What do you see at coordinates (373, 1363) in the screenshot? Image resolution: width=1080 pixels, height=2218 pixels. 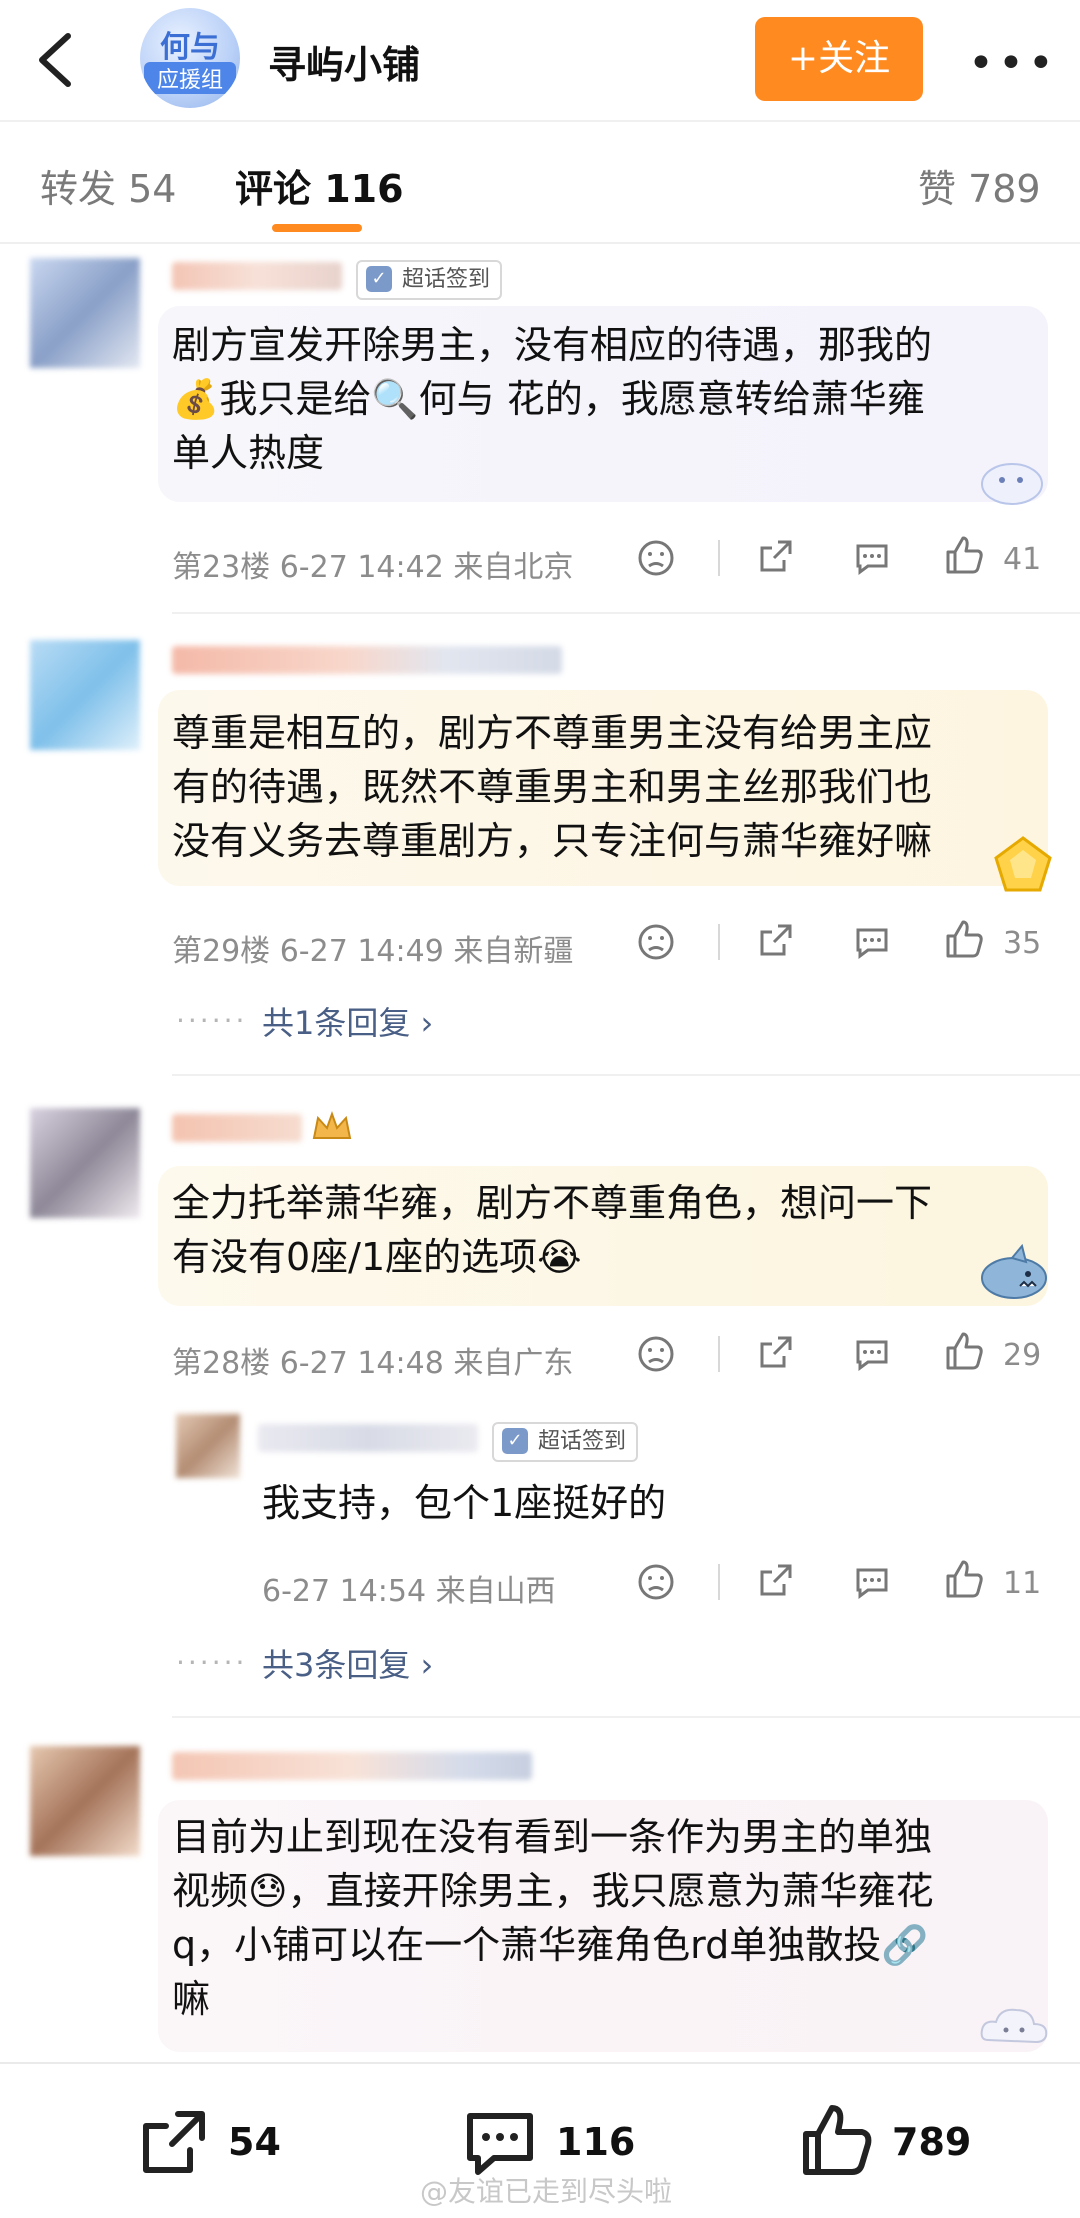 I see `comment-meta: 第28楼 6-27 14:48 来自广东` at bounding box center [373, 1363].